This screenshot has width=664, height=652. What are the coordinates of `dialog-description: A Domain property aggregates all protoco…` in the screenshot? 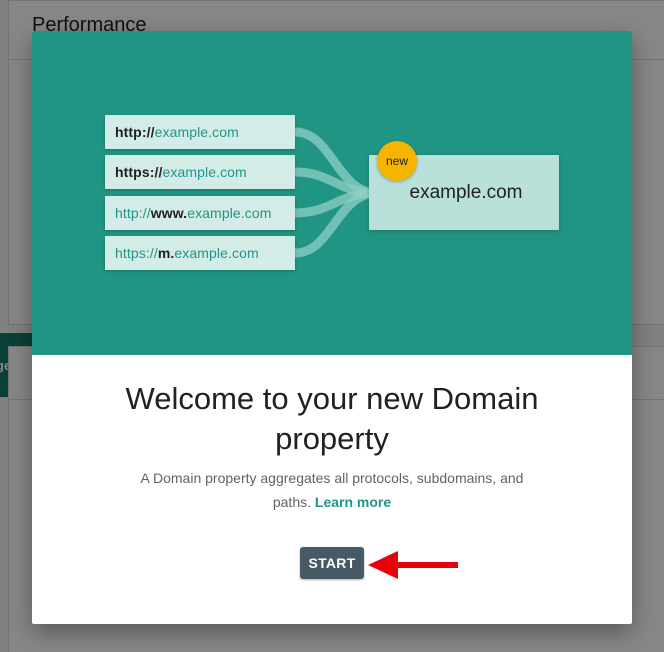 It's located at (332, 490).